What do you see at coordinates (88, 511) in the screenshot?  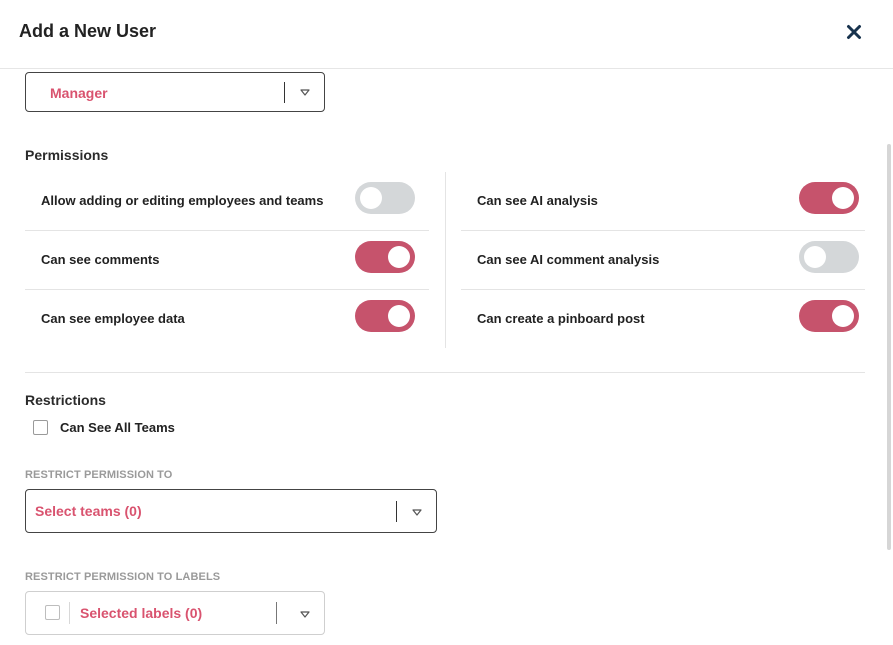 I see `teams-select-value: Select teams (0)` at bounding box center [88, 511].